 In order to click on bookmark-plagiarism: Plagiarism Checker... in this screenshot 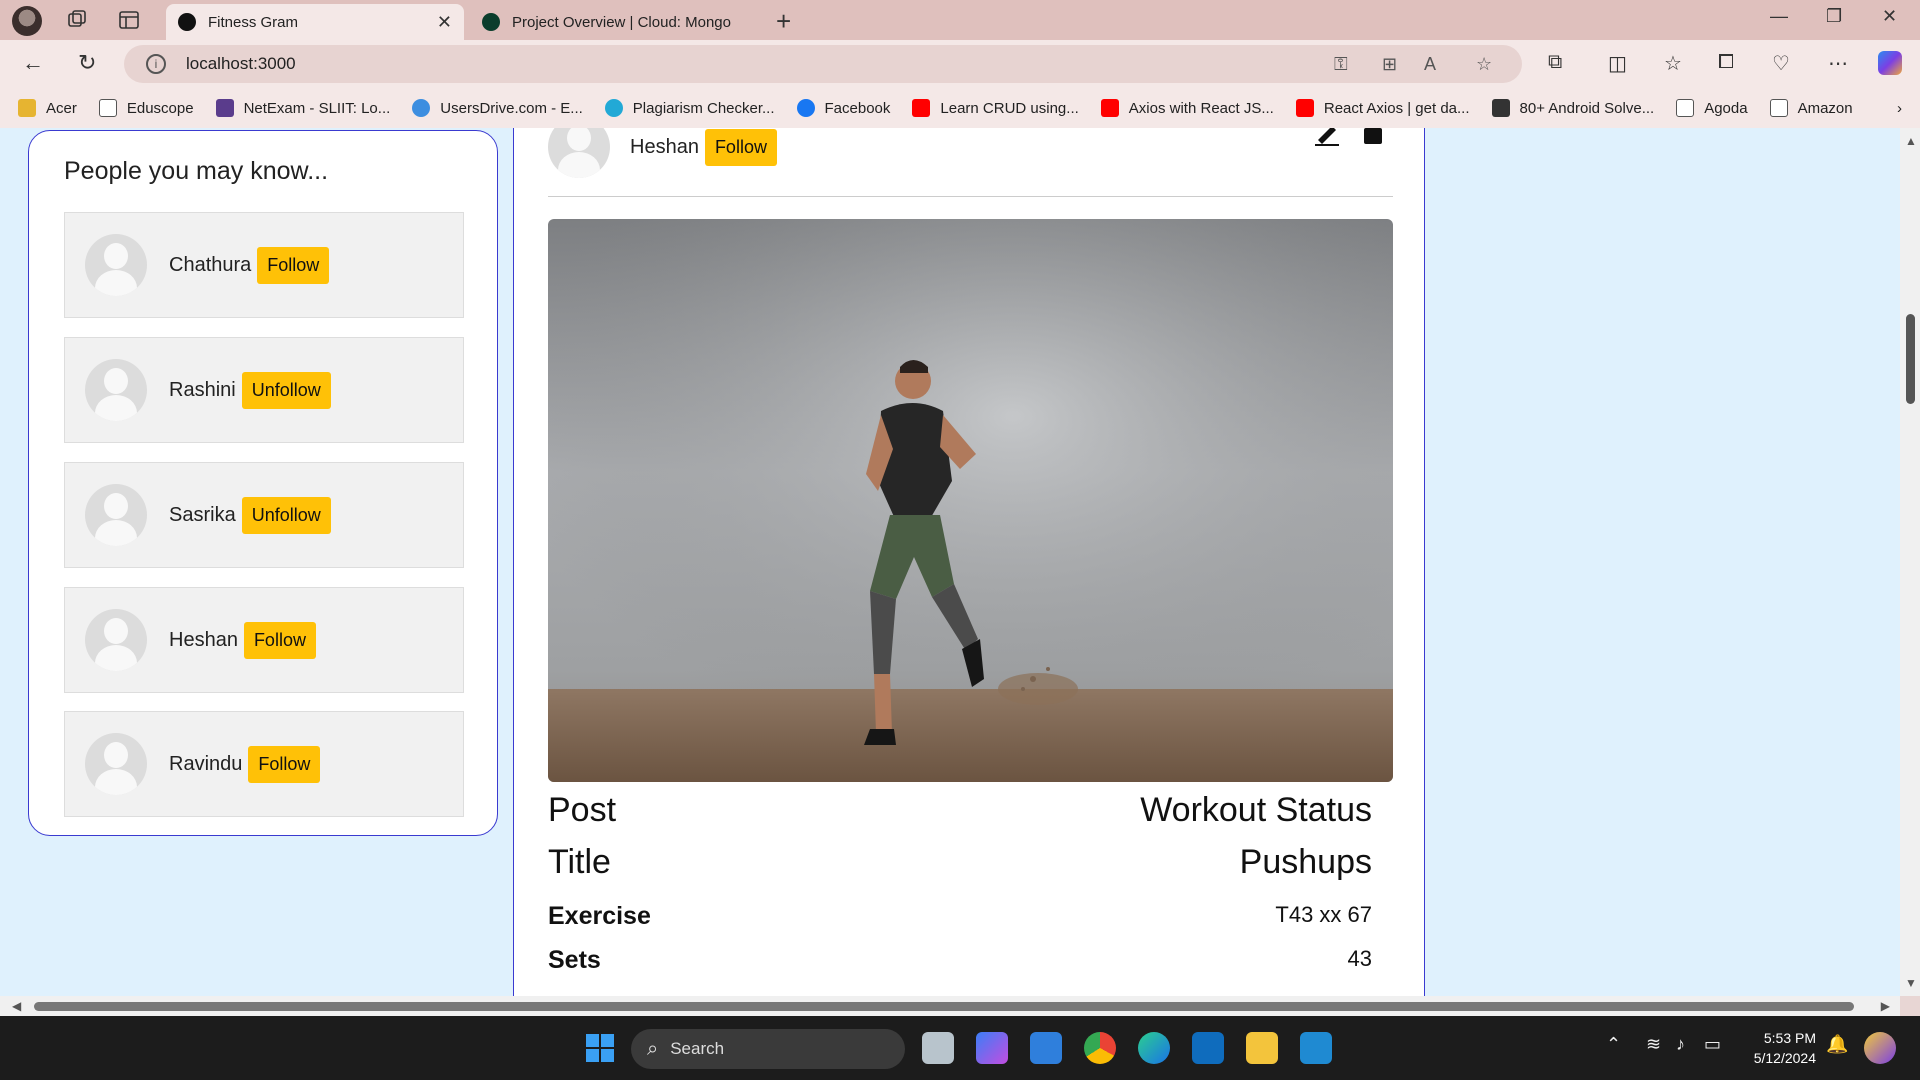, I will do `click(689, 108)`.